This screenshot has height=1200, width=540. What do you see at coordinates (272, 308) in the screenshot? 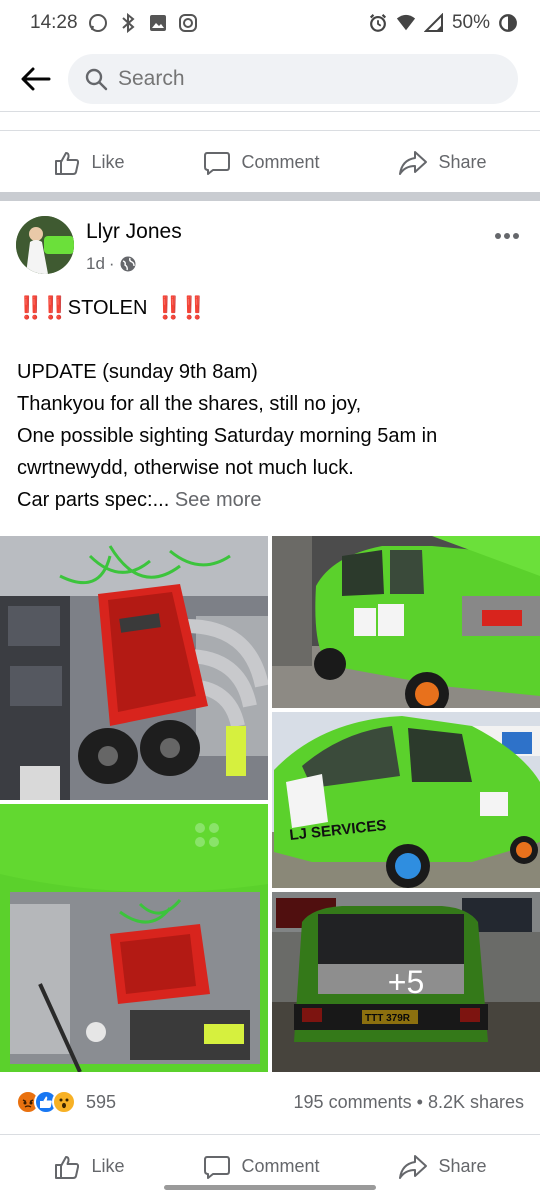
I see `post-headline: ‼️‼️ STOLEN ‼️‼️` at bounding box center [272, 308].